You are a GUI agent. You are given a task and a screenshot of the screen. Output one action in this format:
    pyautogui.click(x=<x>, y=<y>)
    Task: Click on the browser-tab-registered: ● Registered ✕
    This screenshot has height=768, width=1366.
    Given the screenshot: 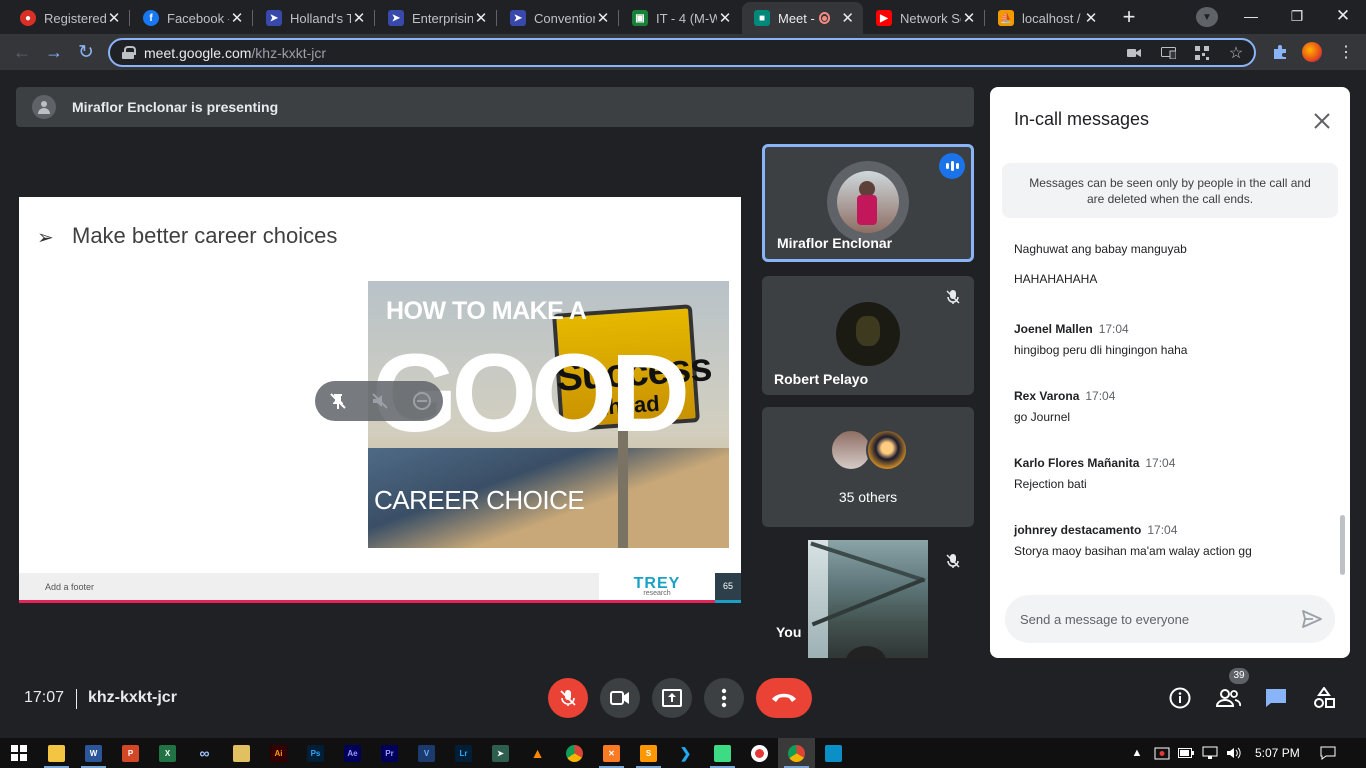 What is the action you would take?
    pyautogui.click(x=69, y=18)
    